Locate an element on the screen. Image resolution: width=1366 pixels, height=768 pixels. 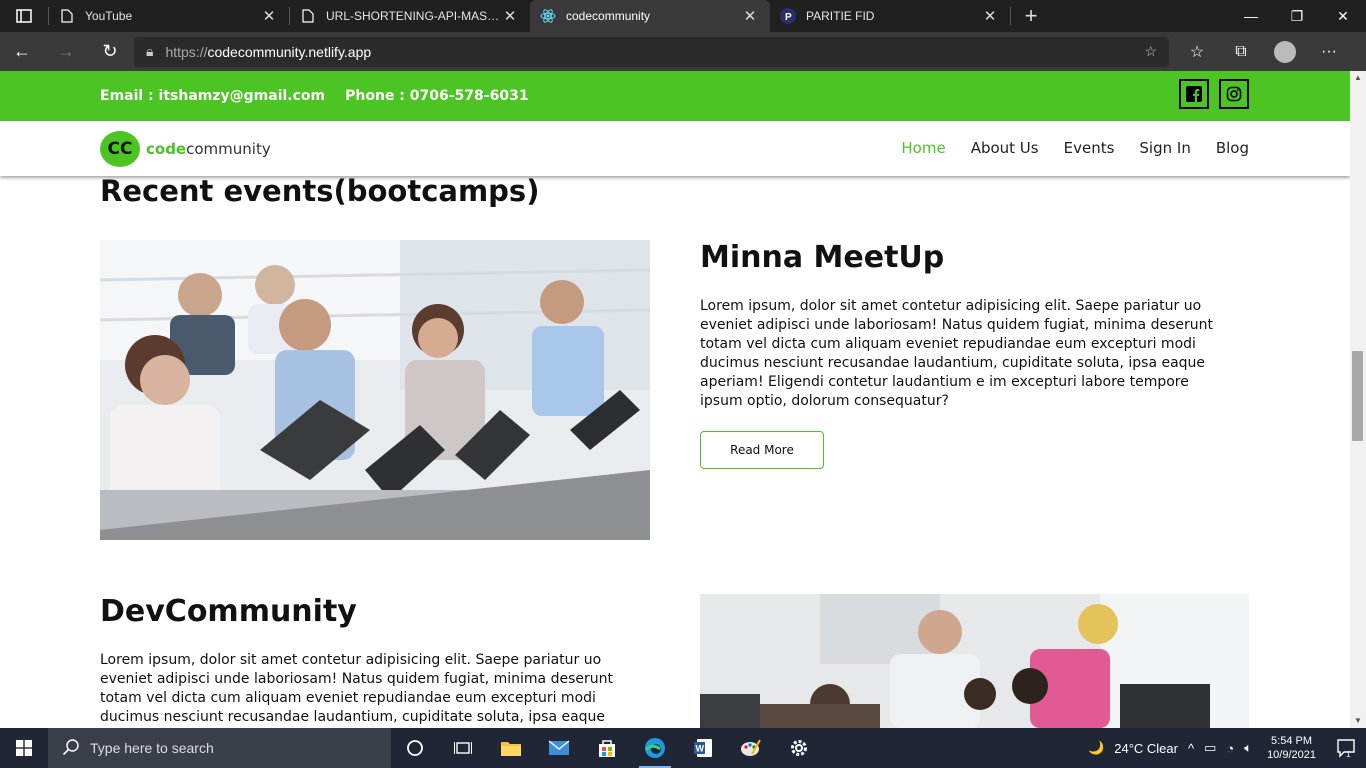
nav-about-us: About Us is located at coordinates (1005, 148).